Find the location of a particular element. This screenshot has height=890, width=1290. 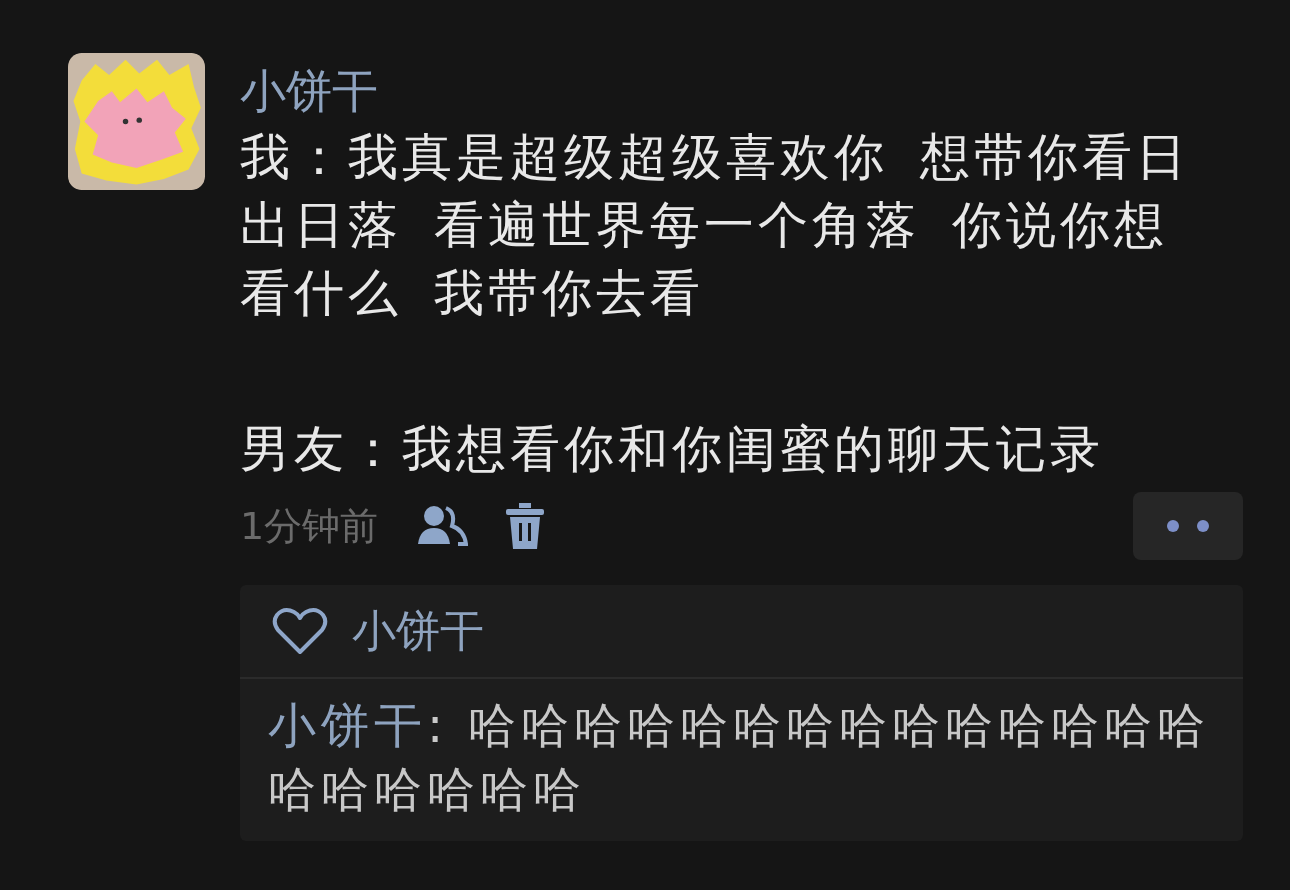

post-text: 男友：我想看你和你闺蜜的聊天记录 is located at coordinates (672, 449).